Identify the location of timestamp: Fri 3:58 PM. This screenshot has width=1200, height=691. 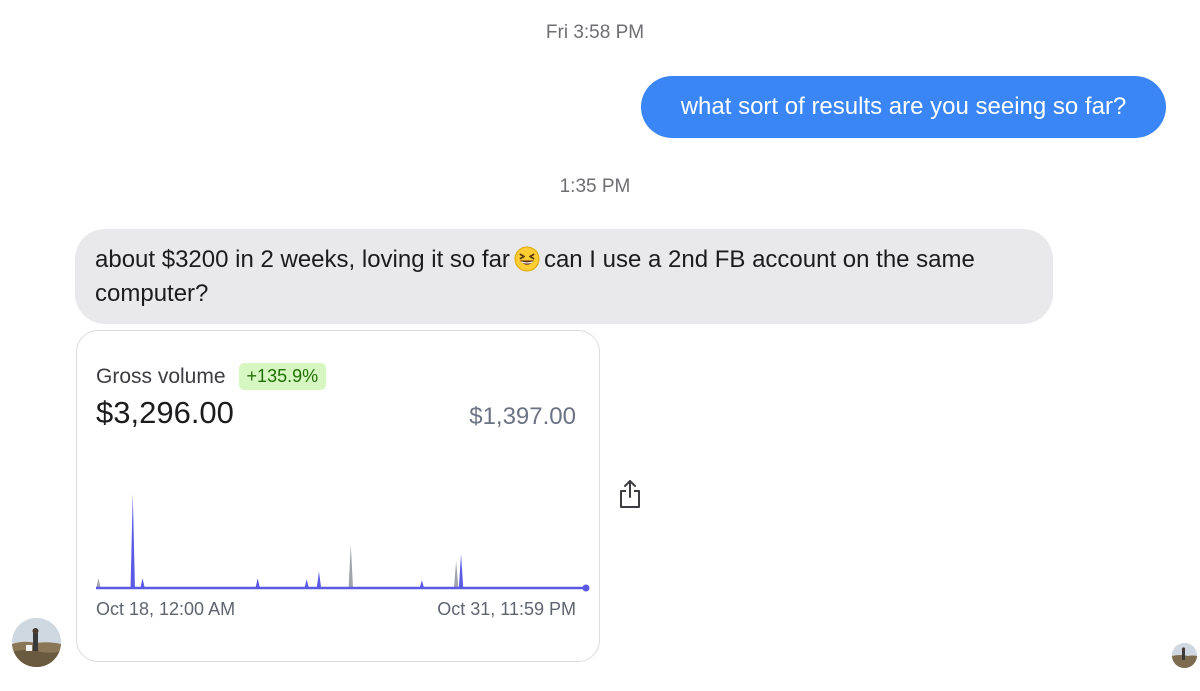
(595, 32).